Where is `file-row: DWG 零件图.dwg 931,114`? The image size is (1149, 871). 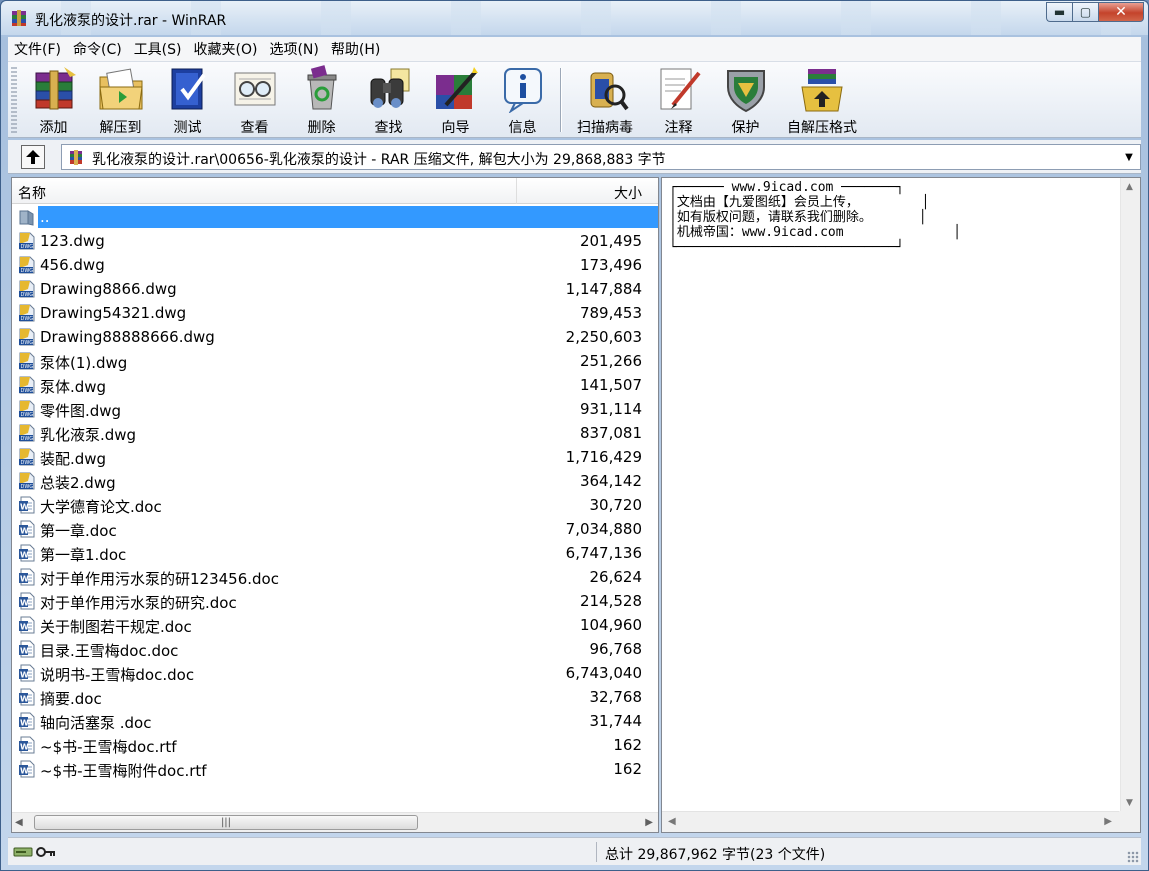
file-row: DWG 零件图.dwg 931,114 is located at coordinates (335, 409).